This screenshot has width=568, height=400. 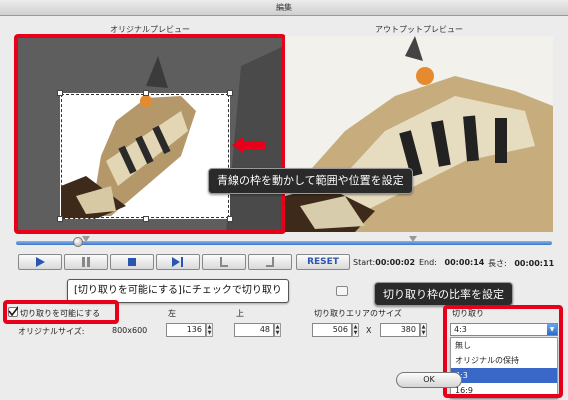 What do you see at coordinates (342, 291) in the screenshot?
I see `disclosure-button` at bounding box center [342, 291].